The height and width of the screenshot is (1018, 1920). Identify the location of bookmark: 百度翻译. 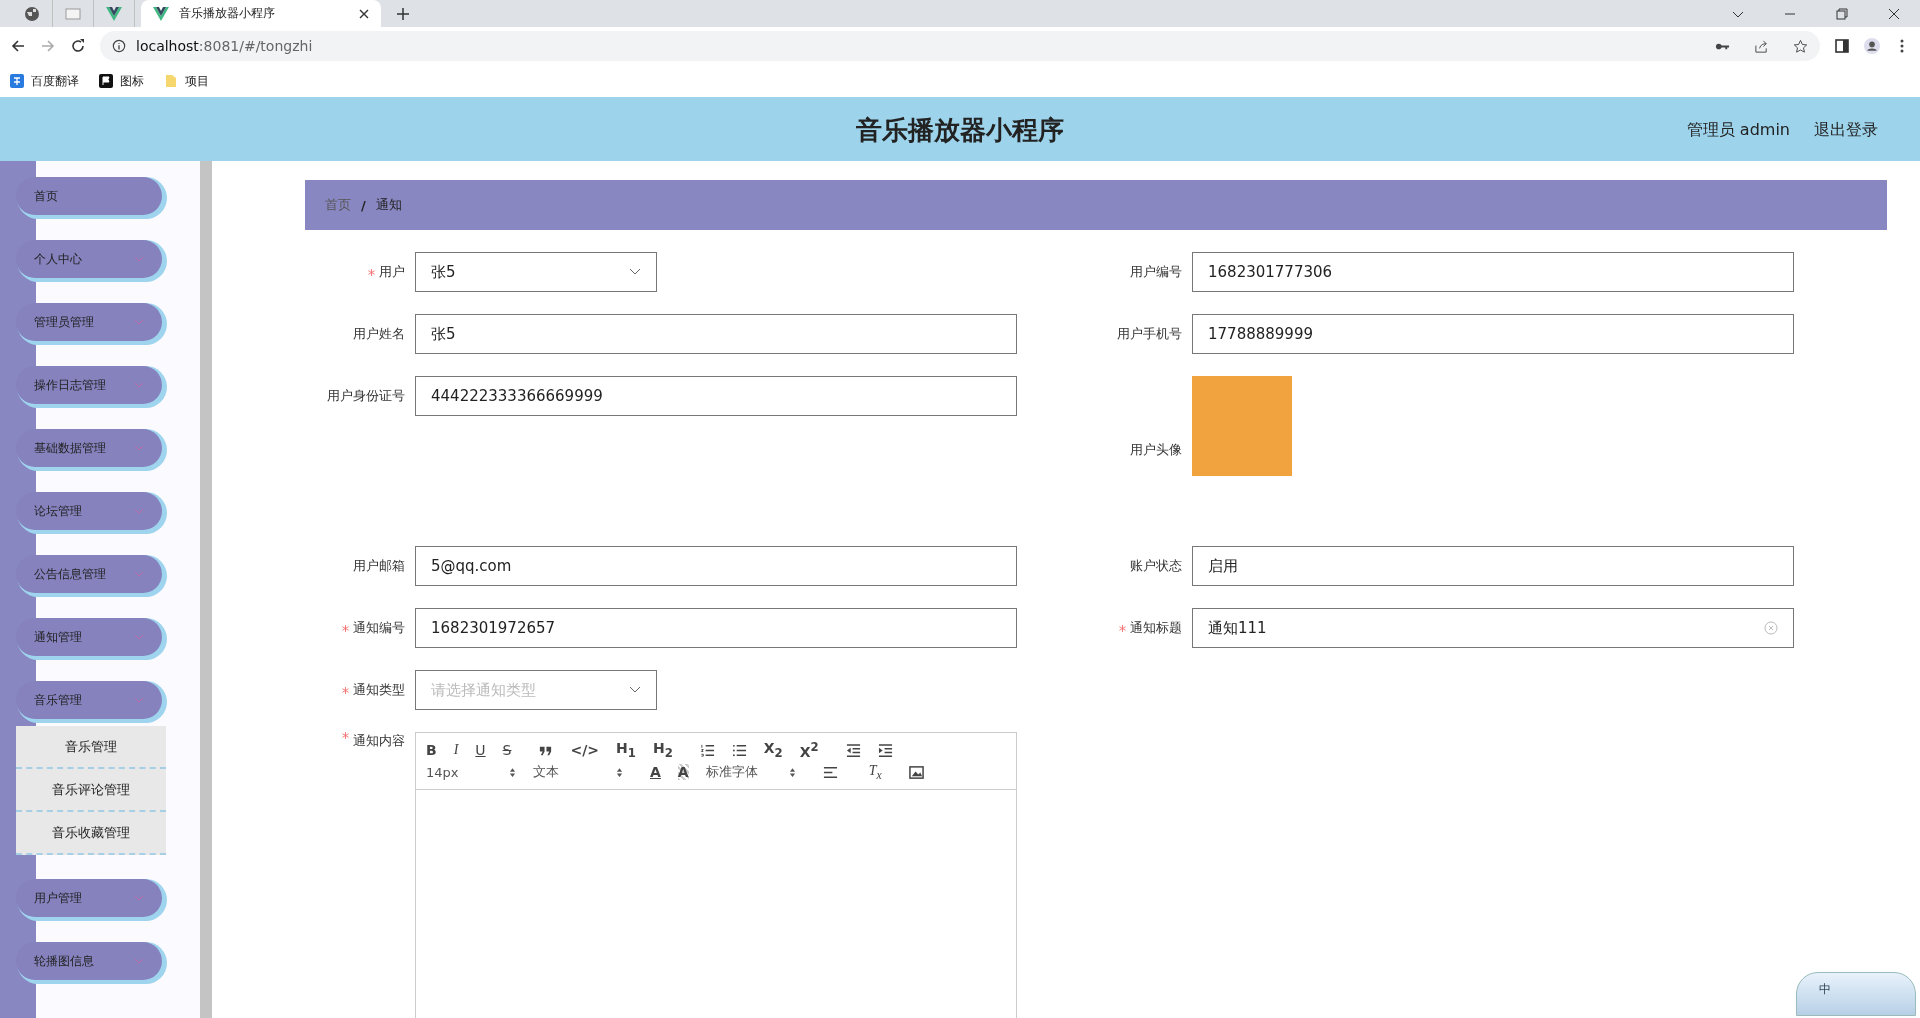
(44, 81).